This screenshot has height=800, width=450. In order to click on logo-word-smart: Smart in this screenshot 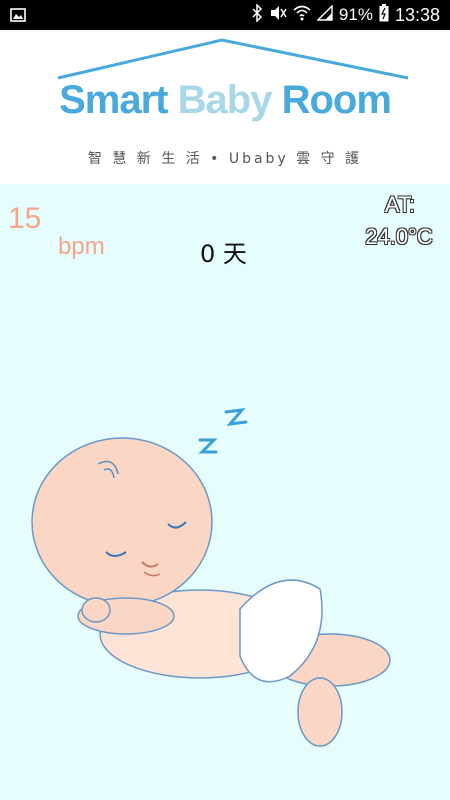, I will do `click(113, 100)`.